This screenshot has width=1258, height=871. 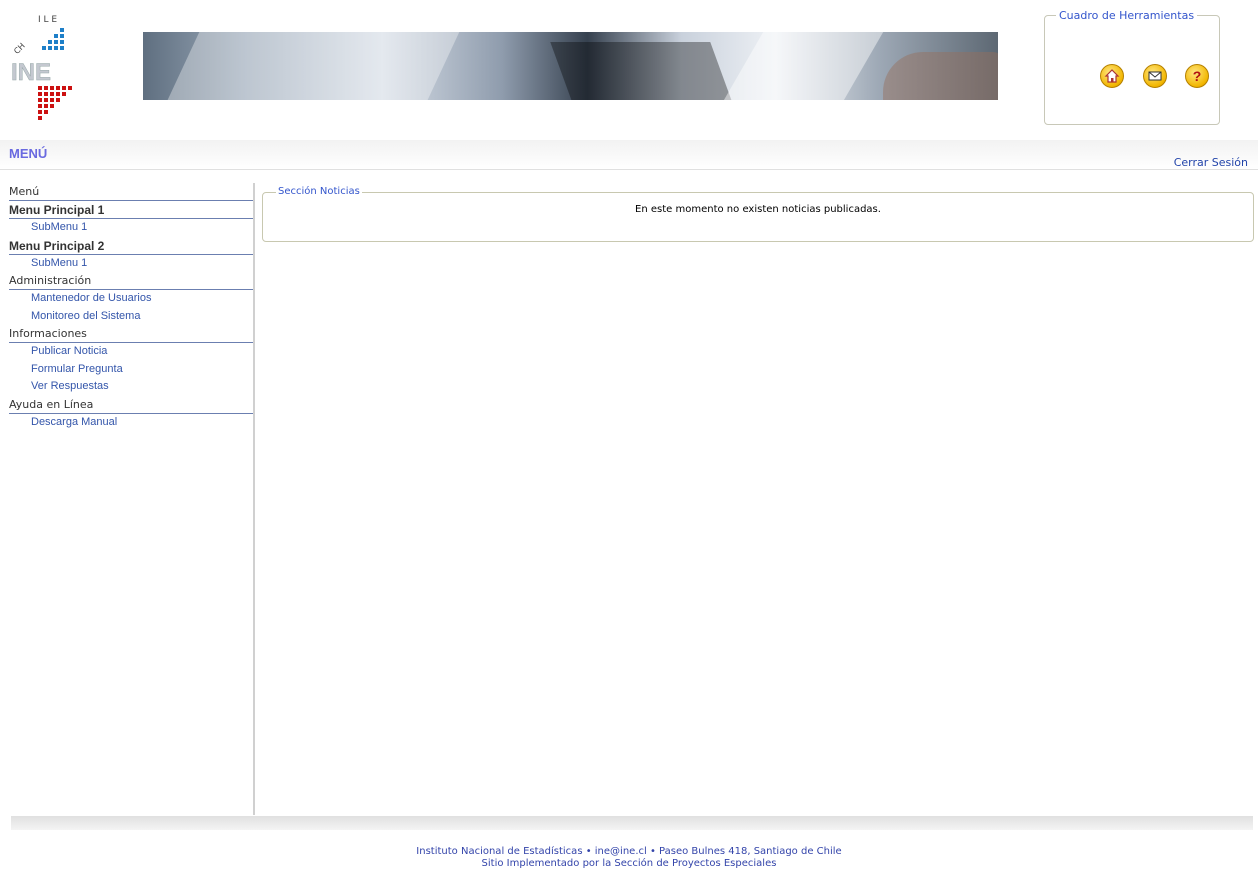 I want to click on sidebar-item-monitoreo-sistema: Monitoreo del Sistema, so click(x=142, y=317).